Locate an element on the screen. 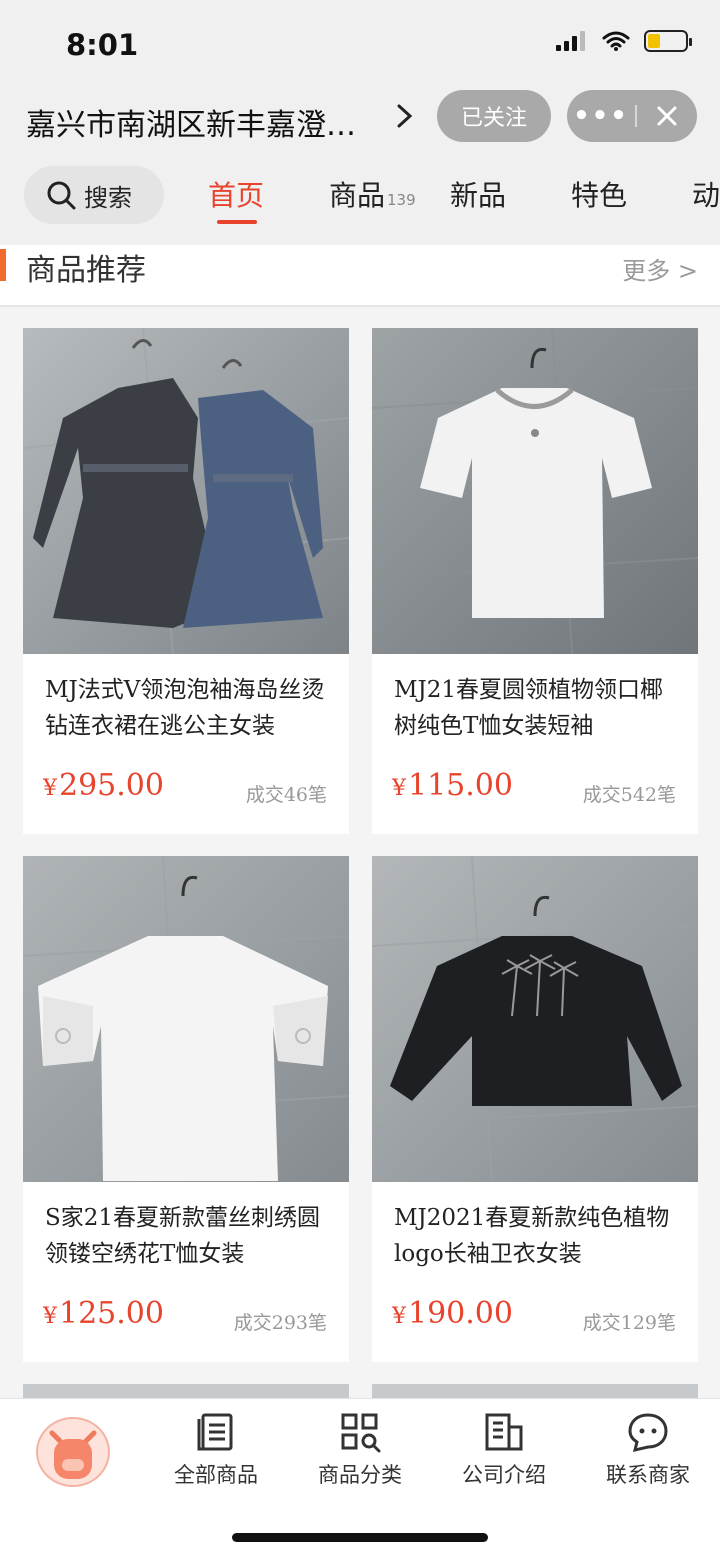 The height and width of the screenshot is (1558, 720). product-card: MJ2021春夏新款纯色植物logo长袖卫衣女装 ¥190.00 成交129笔 is located at coordinates (535, 1109).